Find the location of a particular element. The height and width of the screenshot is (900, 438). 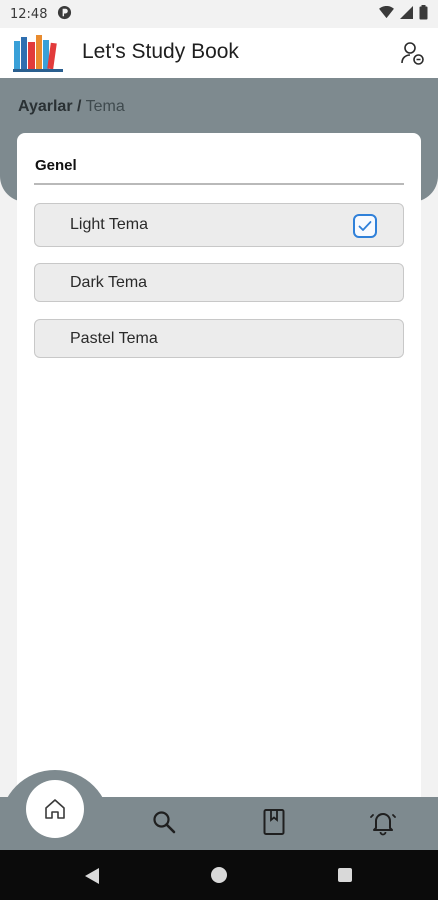

recent-apps-icon is located at coordinates (345, 875).